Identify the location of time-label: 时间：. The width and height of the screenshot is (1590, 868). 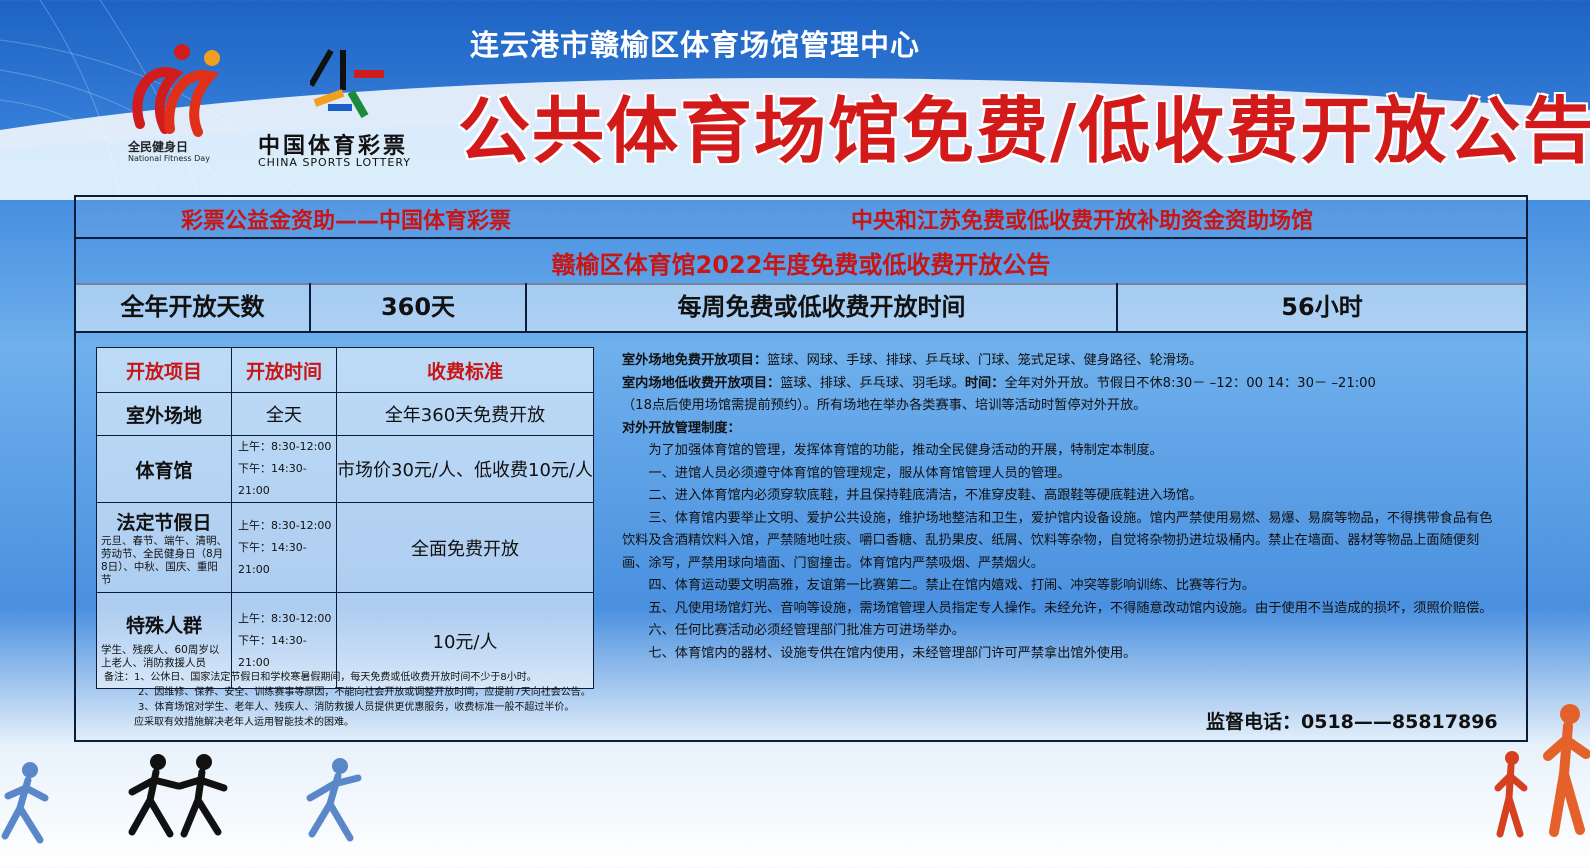
(984, 383).